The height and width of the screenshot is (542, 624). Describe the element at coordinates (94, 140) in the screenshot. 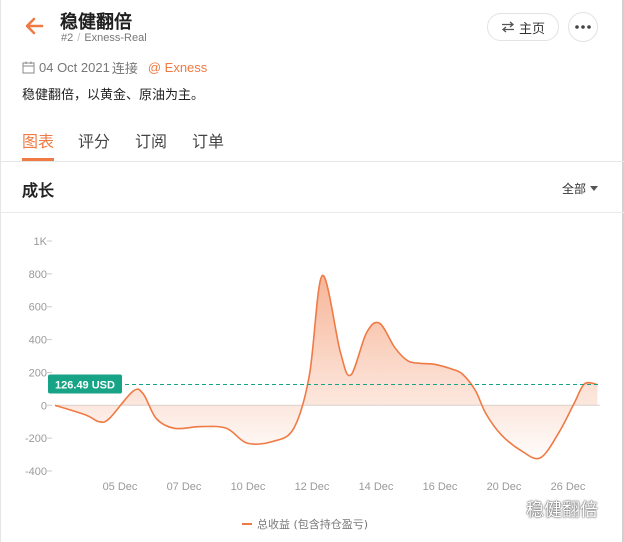

I see `tab-rating: 评分` at that location.